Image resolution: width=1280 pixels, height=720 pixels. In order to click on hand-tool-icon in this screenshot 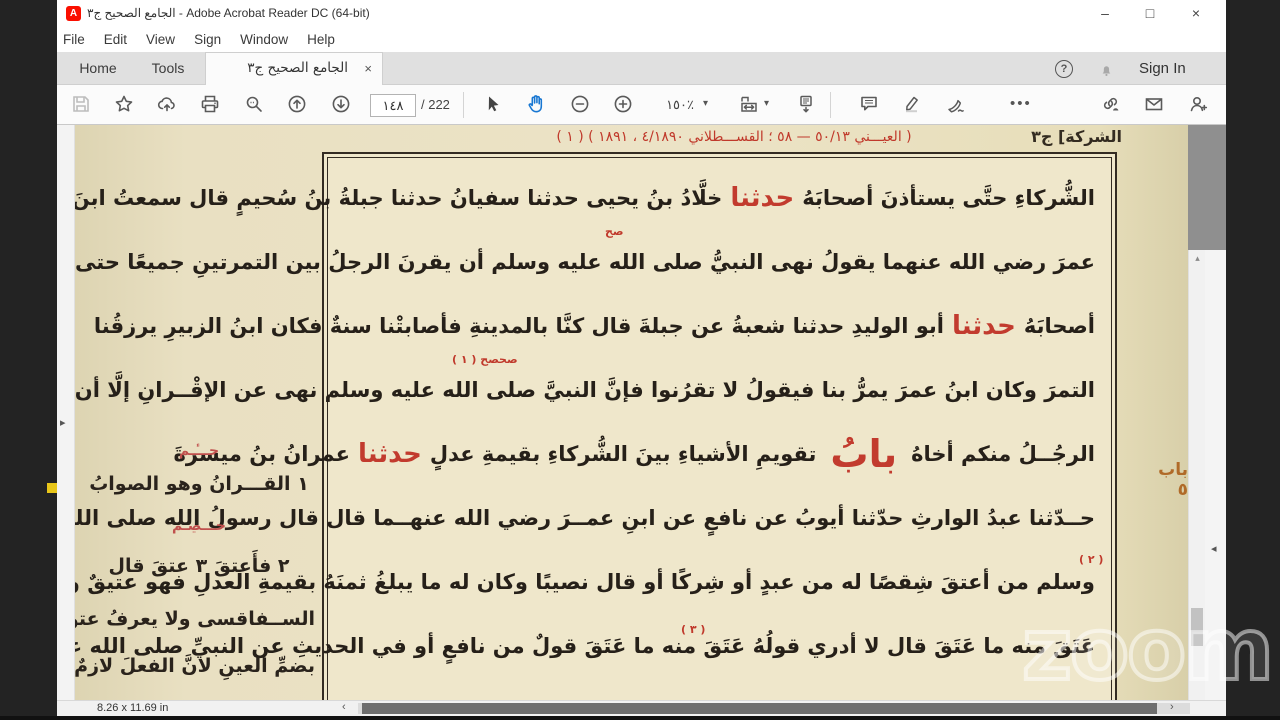, I will do `click(537, 105)`.